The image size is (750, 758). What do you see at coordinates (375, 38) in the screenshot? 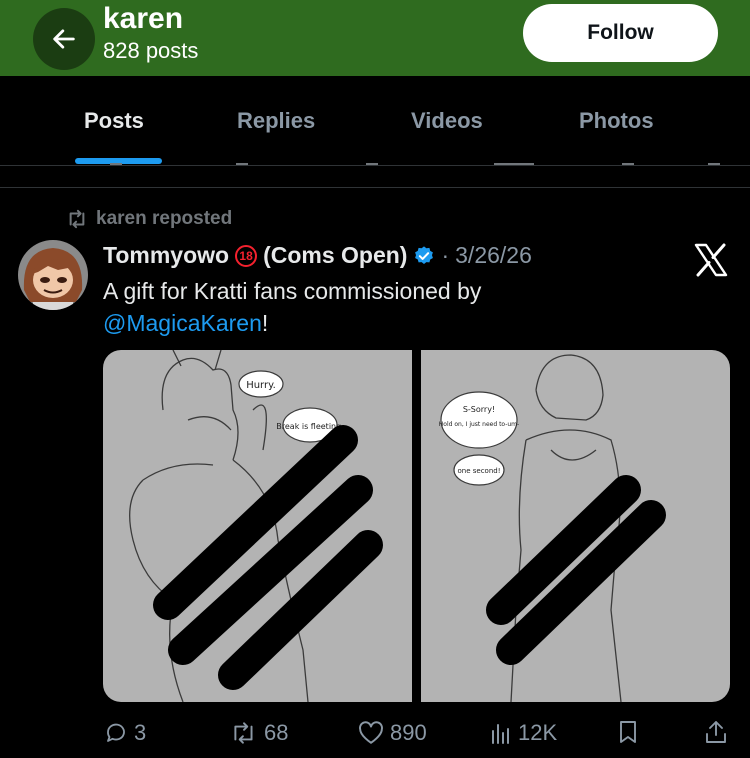
I see `profile-header: karen 828 posts Follow` at bounding box center [375, 38].